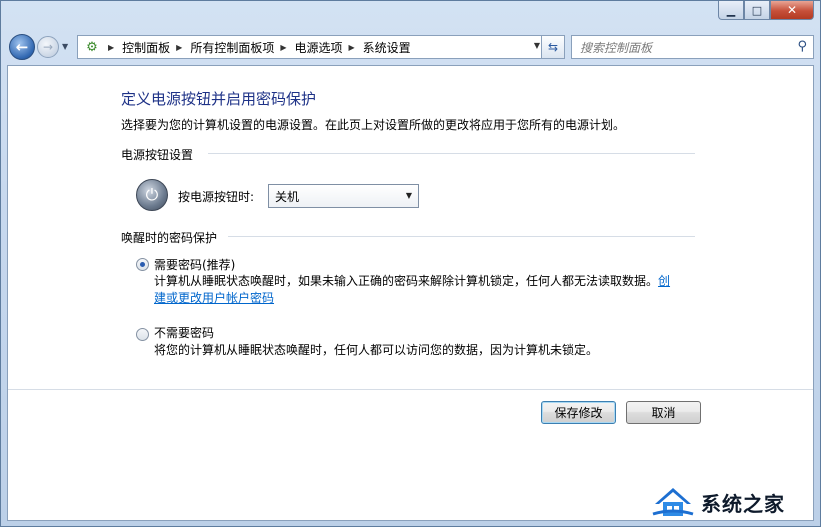 This screenshot has width=821, height=527. I want to click on back-button: ←, so click(22, 47).